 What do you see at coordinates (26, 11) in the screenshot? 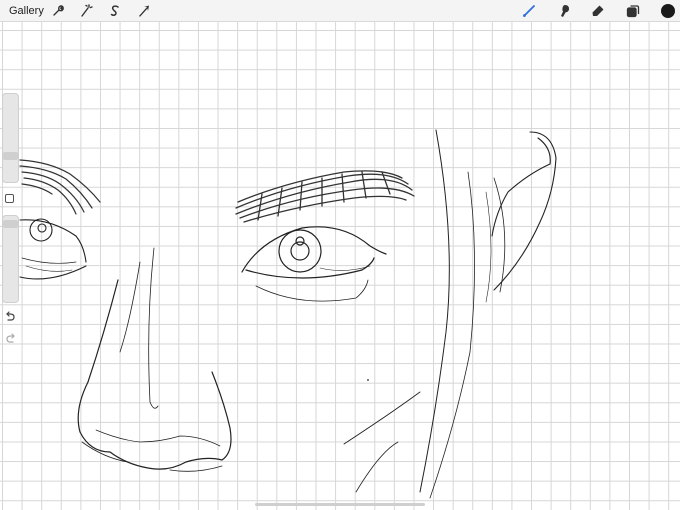
I see `gallery-button: Gallery` at bounding box center [26, 11].